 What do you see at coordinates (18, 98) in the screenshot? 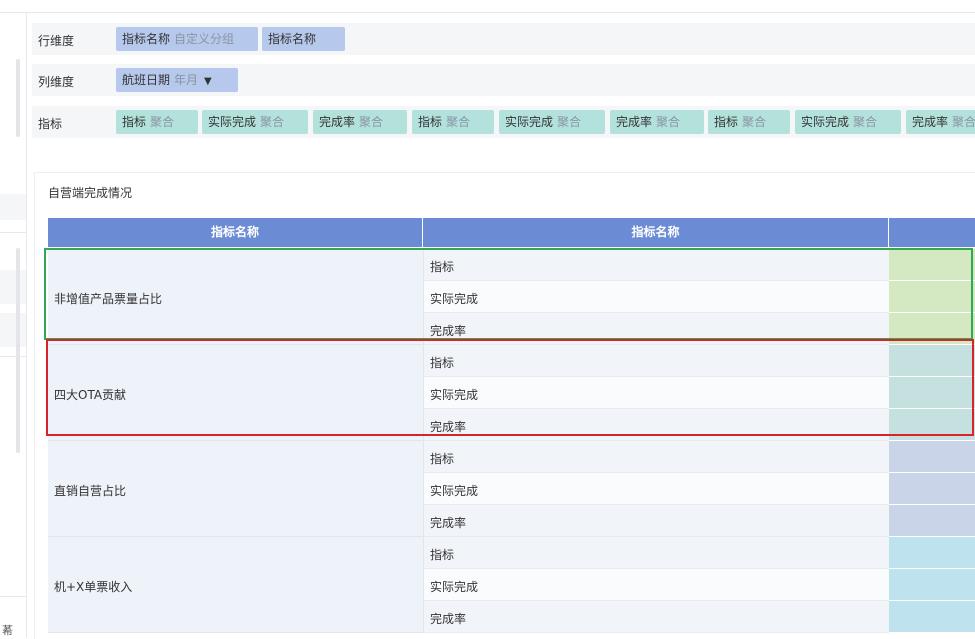
I see `left-panel-scrollbar` at bounding box center [18, 98].